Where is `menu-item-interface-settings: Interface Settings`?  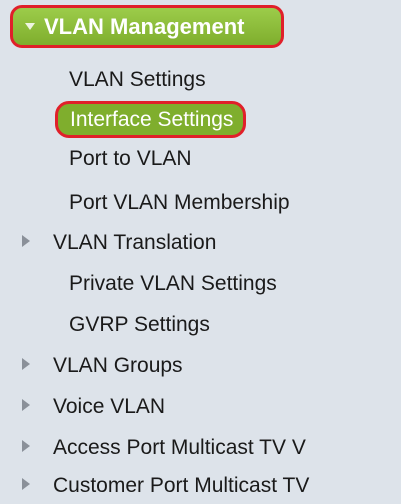 menu-item-interface-settings: Interface Settings is located at coordinates (151, 119).